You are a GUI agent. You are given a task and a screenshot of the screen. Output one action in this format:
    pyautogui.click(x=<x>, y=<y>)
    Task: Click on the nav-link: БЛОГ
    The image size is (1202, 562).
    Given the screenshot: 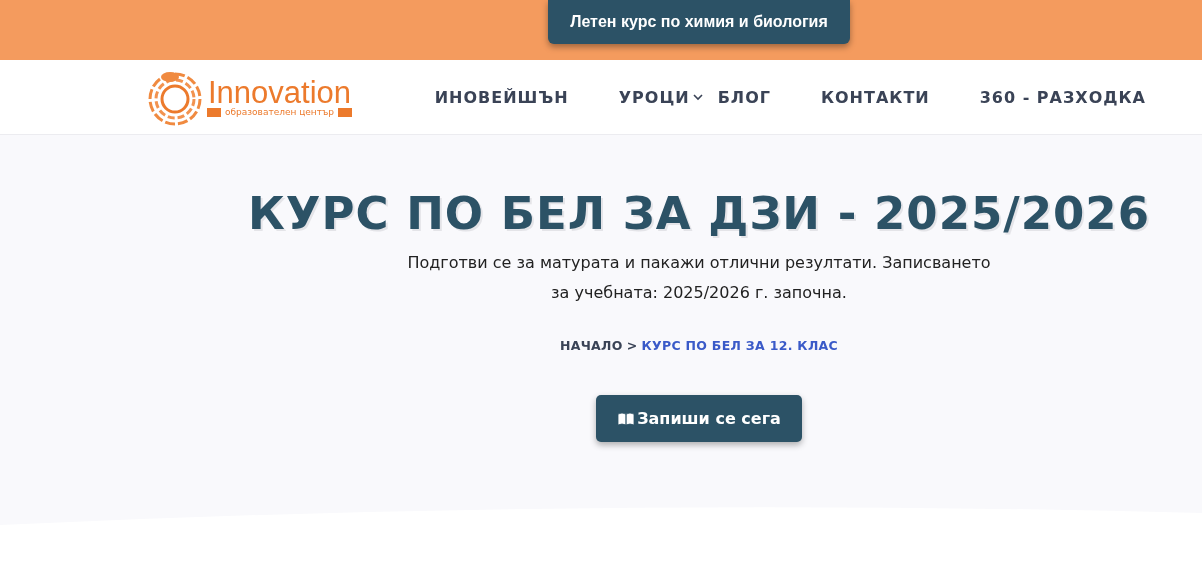 What is the action you would take?
    pyautogui.click(x=744, y=97)
    